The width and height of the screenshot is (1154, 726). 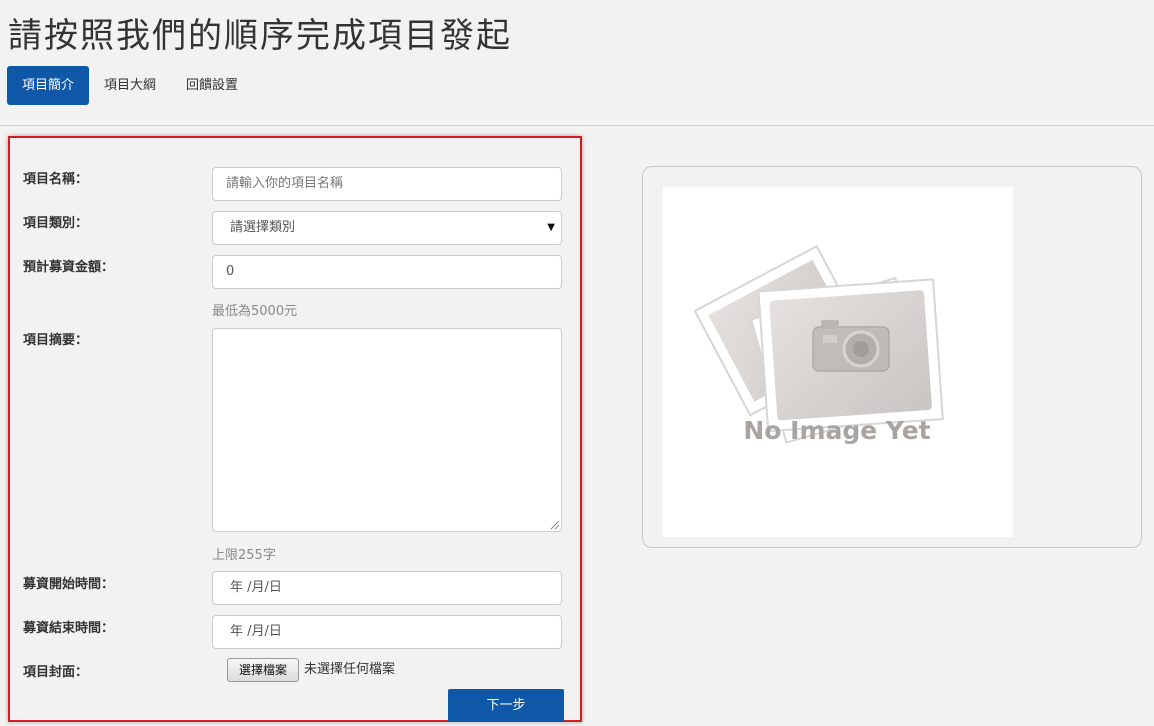 What do you see at coordinates (69, 267) in the screenshot?
I see `goal-label: 預計募資金額：` at bounding box center [69, 267].